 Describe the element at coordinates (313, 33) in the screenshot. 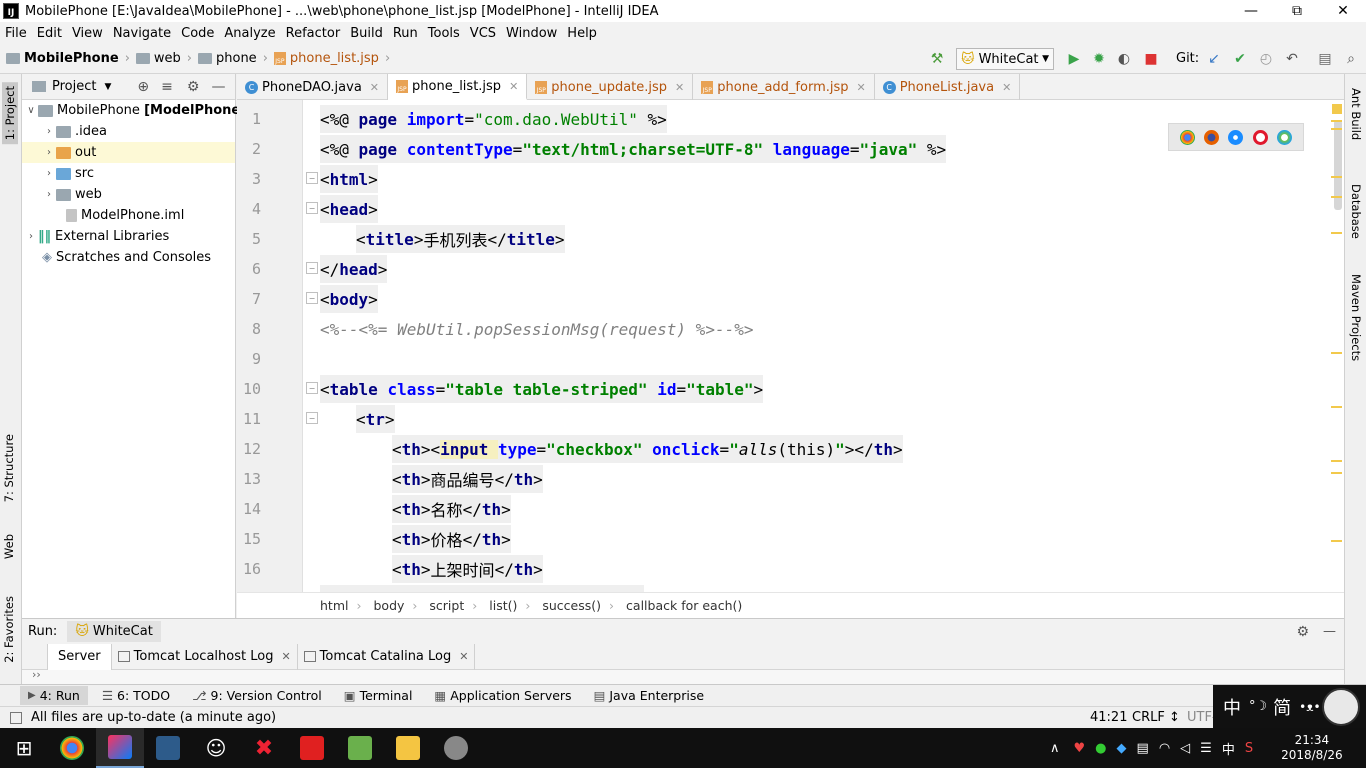

I see `menu-refactor: Refactor` at that location.